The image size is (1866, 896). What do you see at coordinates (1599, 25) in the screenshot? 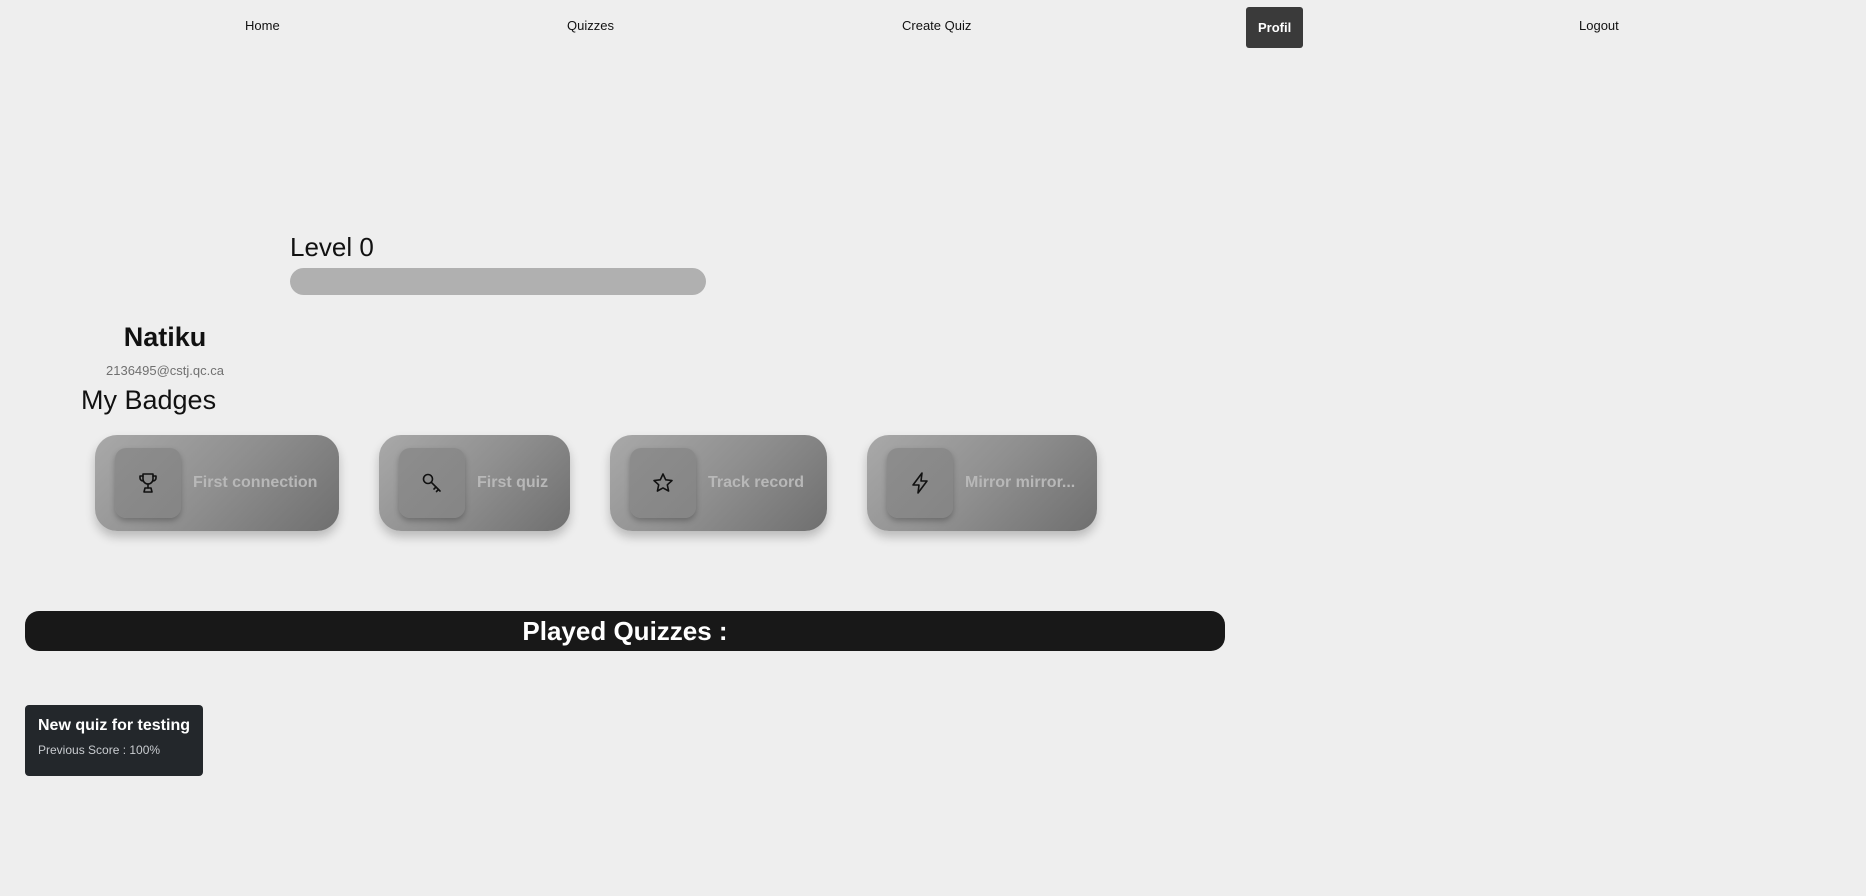
I see `nav-logout-link: Logout` at bounding box center [1599, 25].